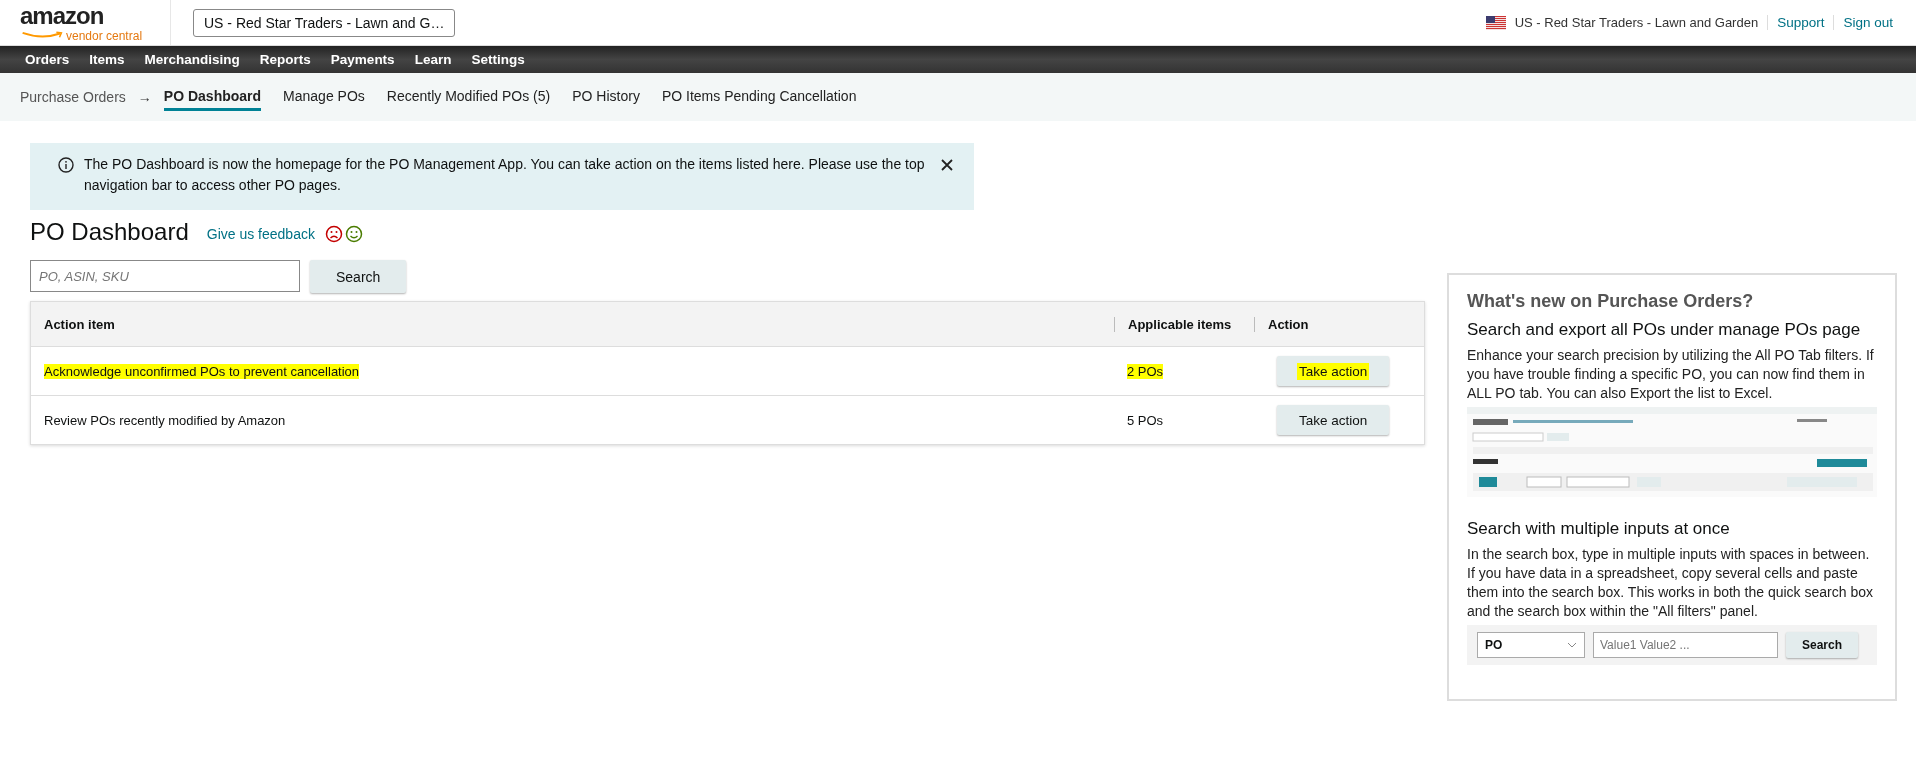  What do you see at coordinates (109, 232) in the screenshot?
I see `page-title: PO Dashboard` at bounding box center [109, 232].